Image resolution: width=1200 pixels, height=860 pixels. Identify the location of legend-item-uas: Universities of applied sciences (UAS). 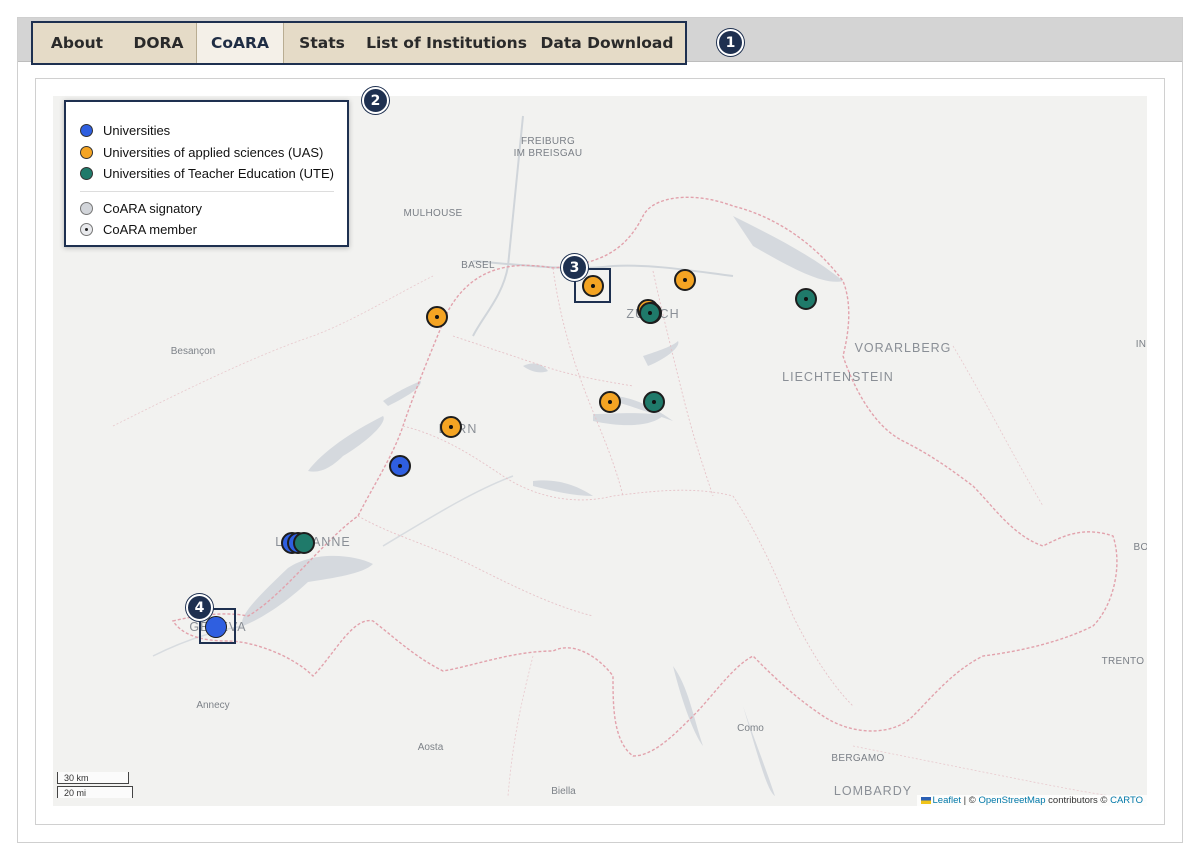
(201, 152).